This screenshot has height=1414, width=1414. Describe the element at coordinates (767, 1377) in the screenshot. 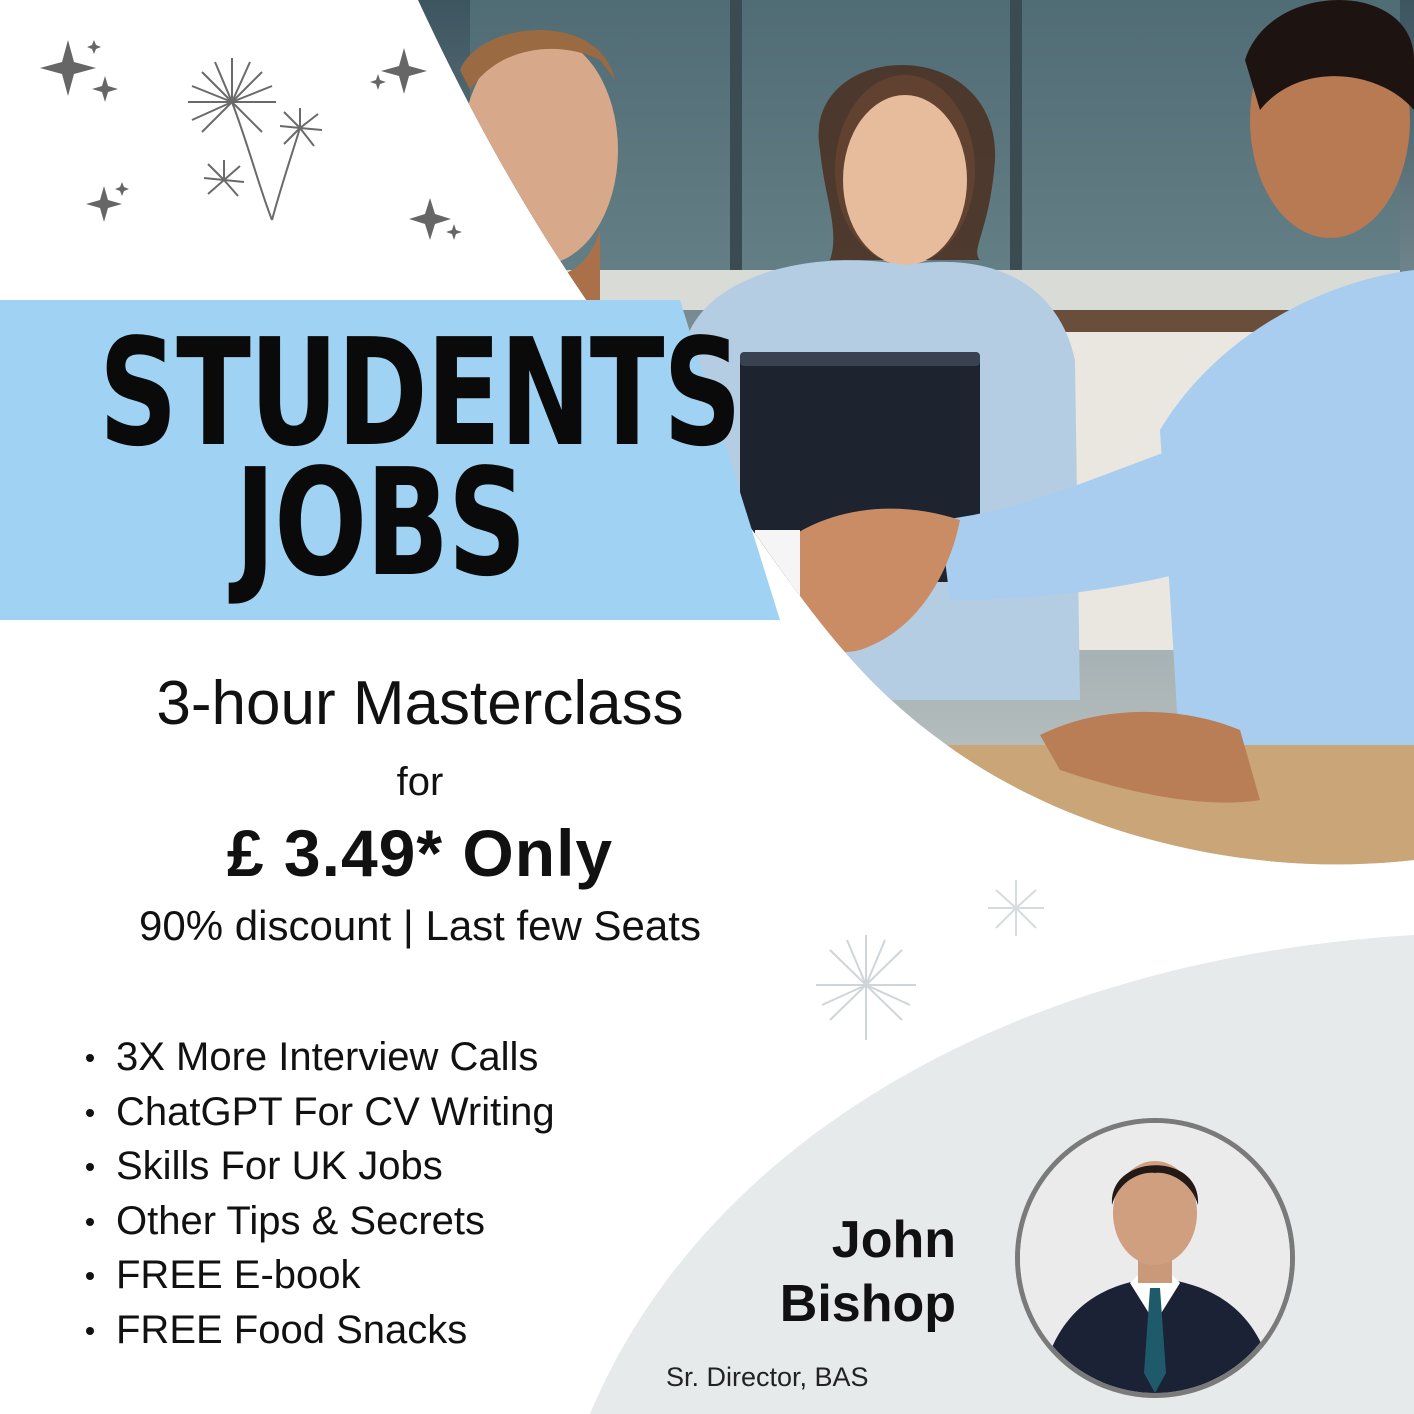

I see `speaker-role: Sr. Director, BAS` at that location.